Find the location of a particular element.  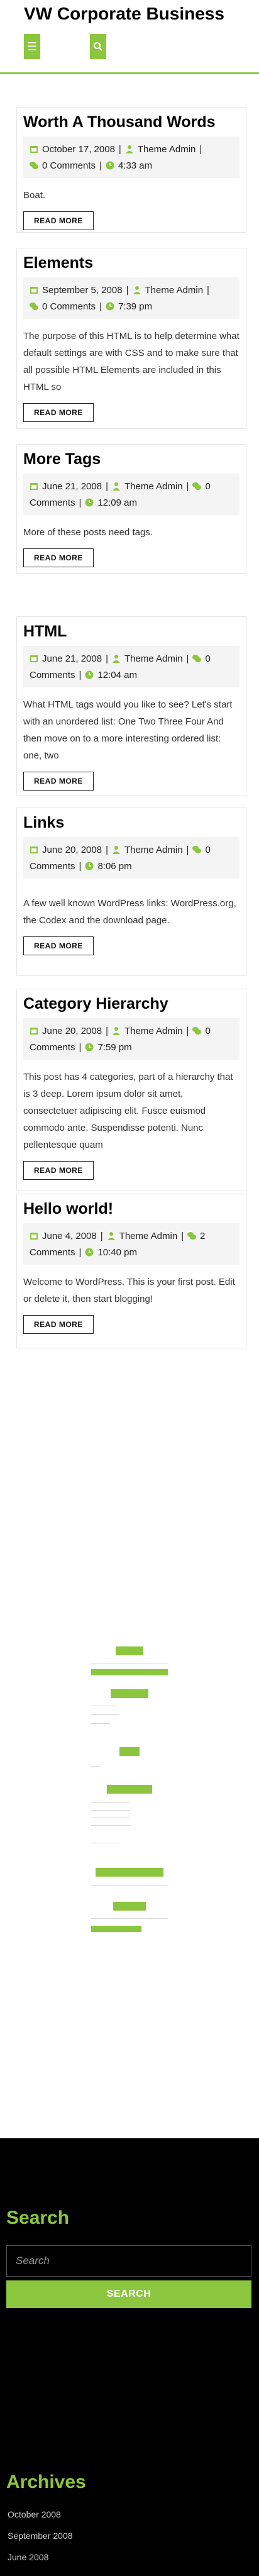

post-title: Category Hierarchy is located at coordinates (131, 1003).